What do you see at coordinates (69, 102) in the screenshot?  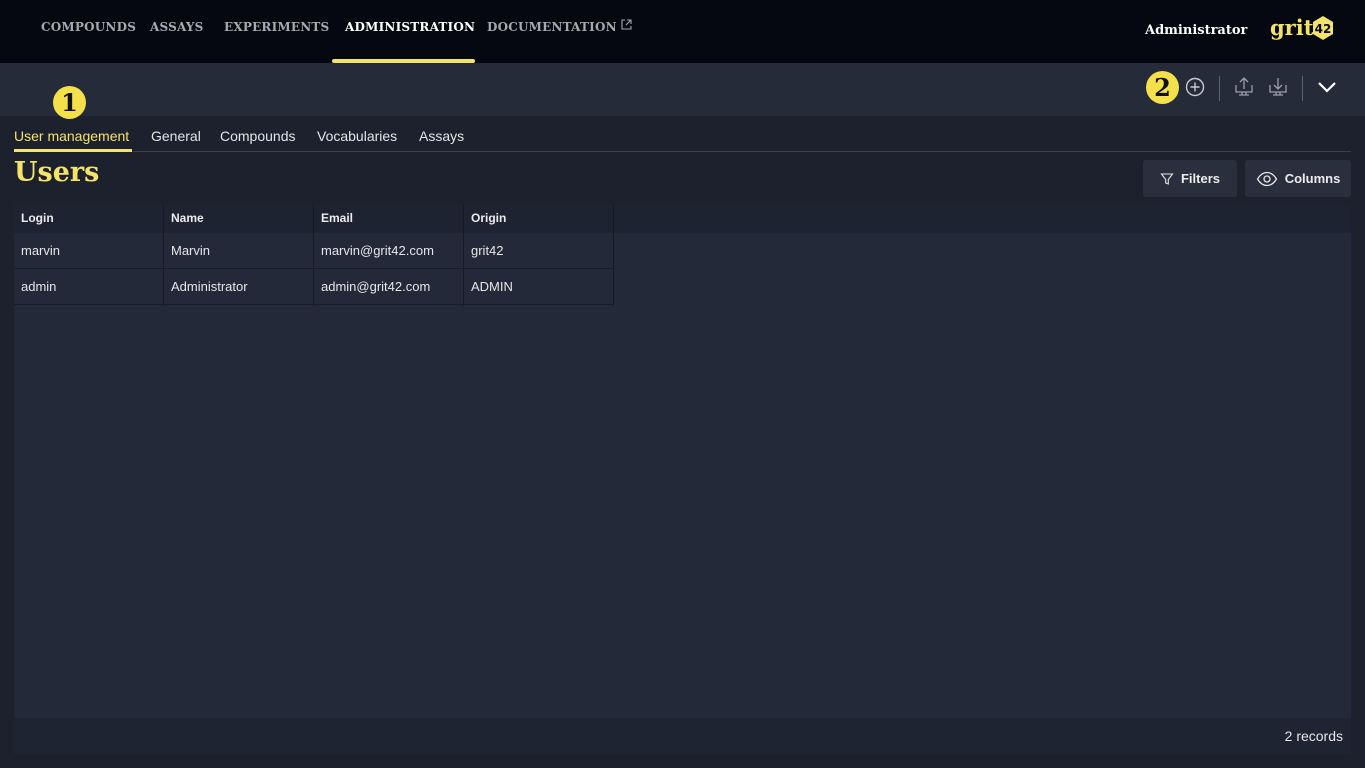 I see `step-badge-1: 1` at bounding box center [69, 102].